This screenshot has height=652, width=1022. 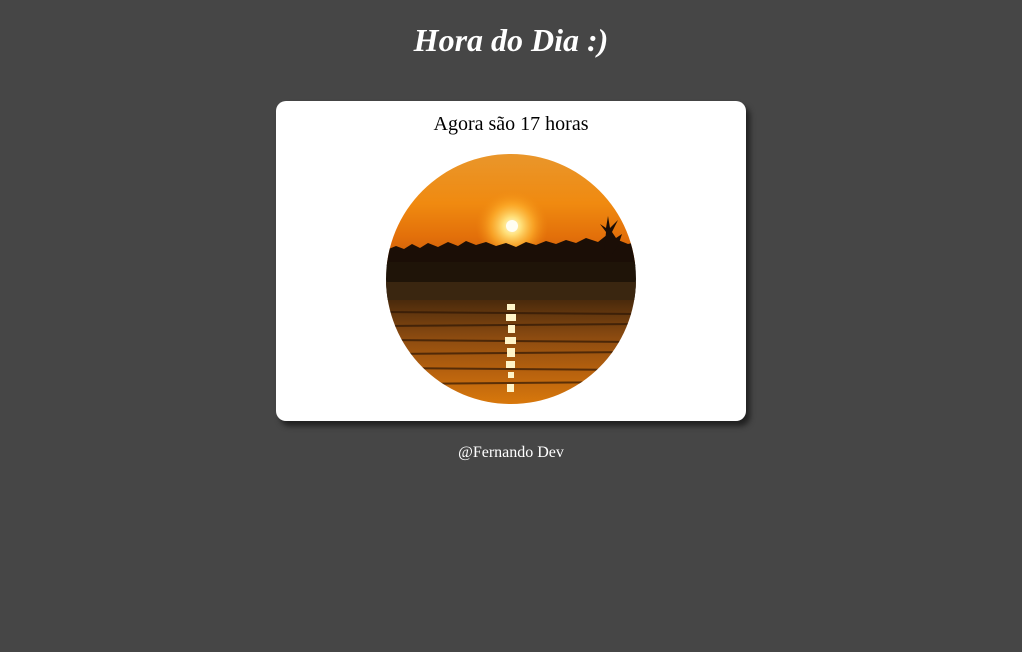 I want to click on footer-credit: @Fernando Dev, so click(x=511, y=452).